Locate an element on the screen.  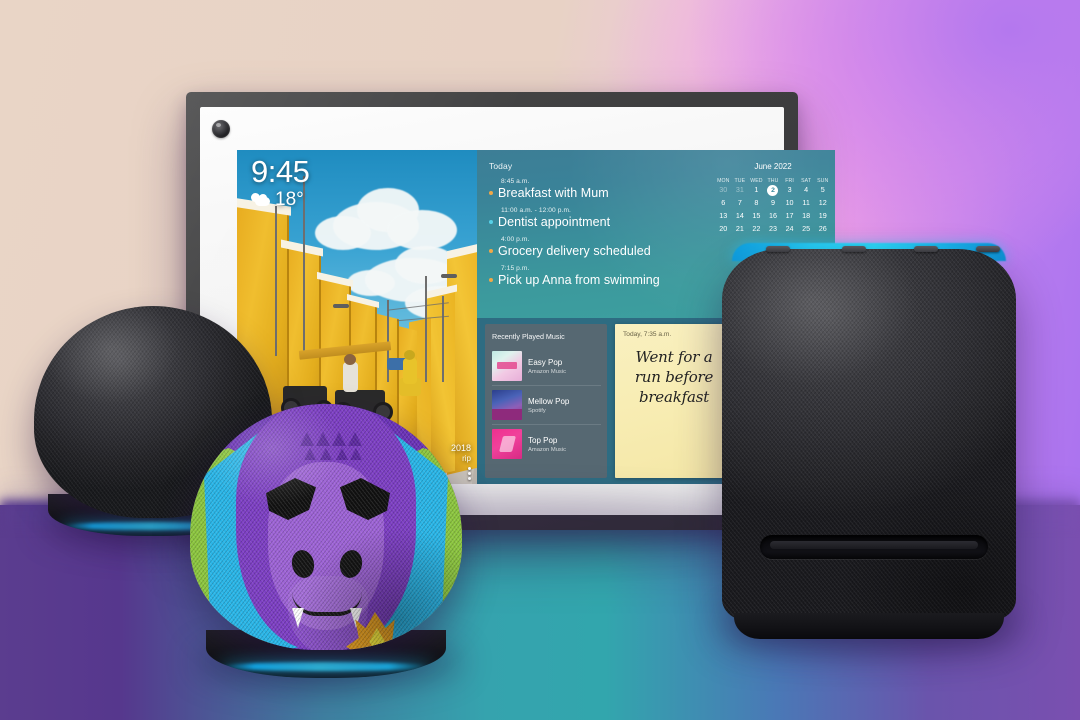
agenda-event-time: 7:15 p.m. is located at coordinates (515, 268).